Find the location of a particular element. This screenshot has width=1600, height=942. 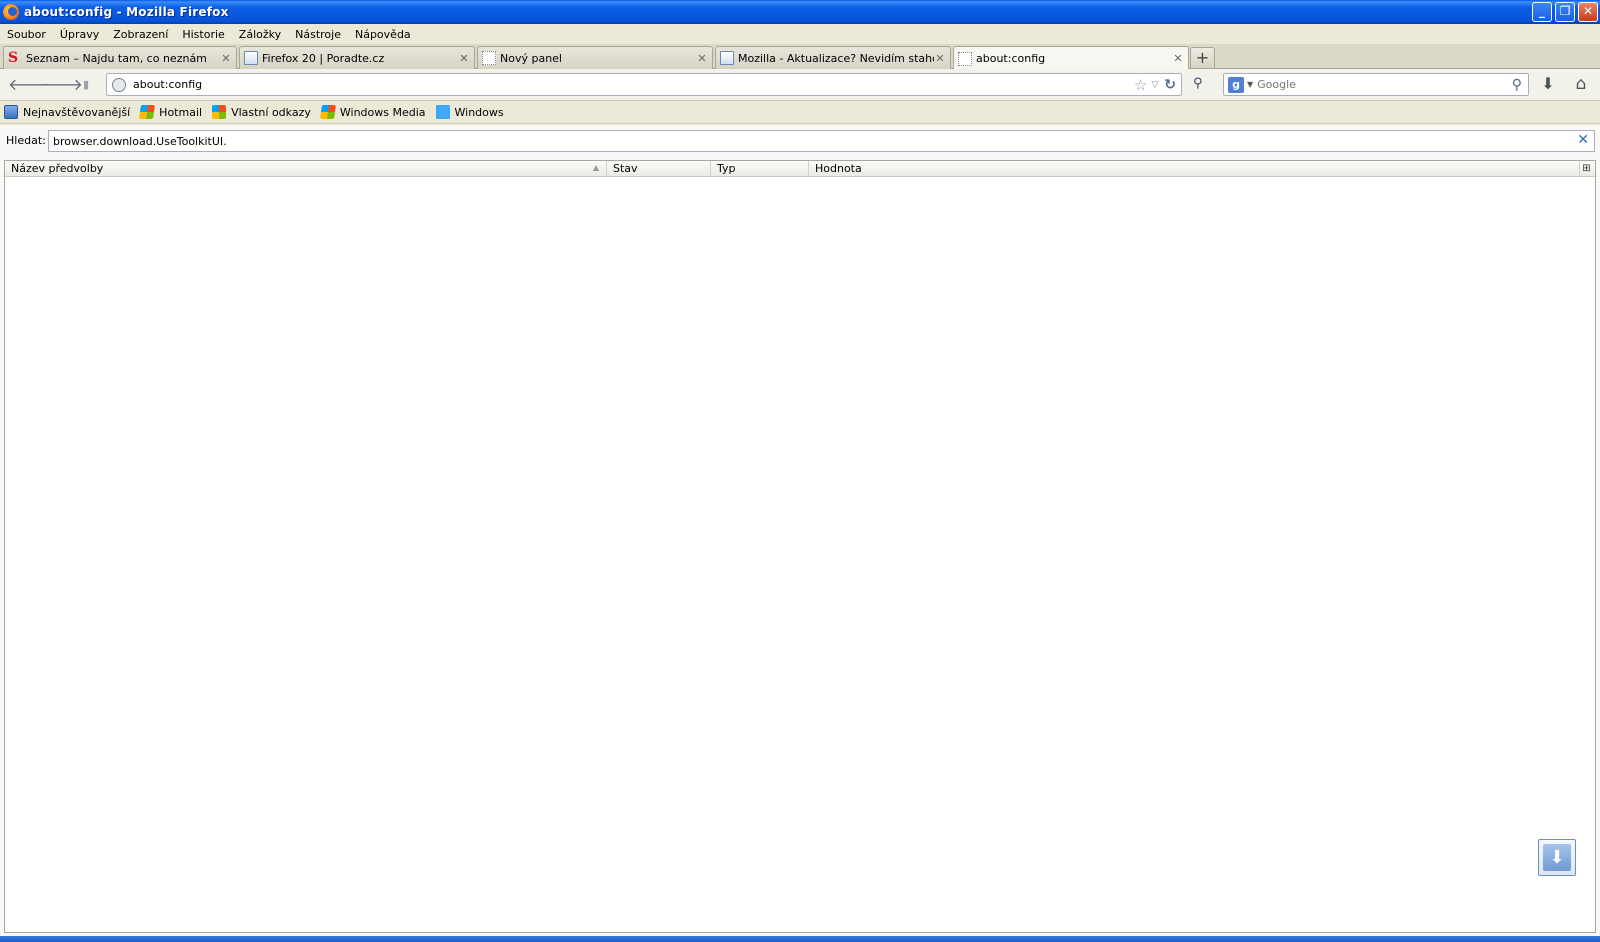

site-identity-icon is located at coordinates (119, 84).